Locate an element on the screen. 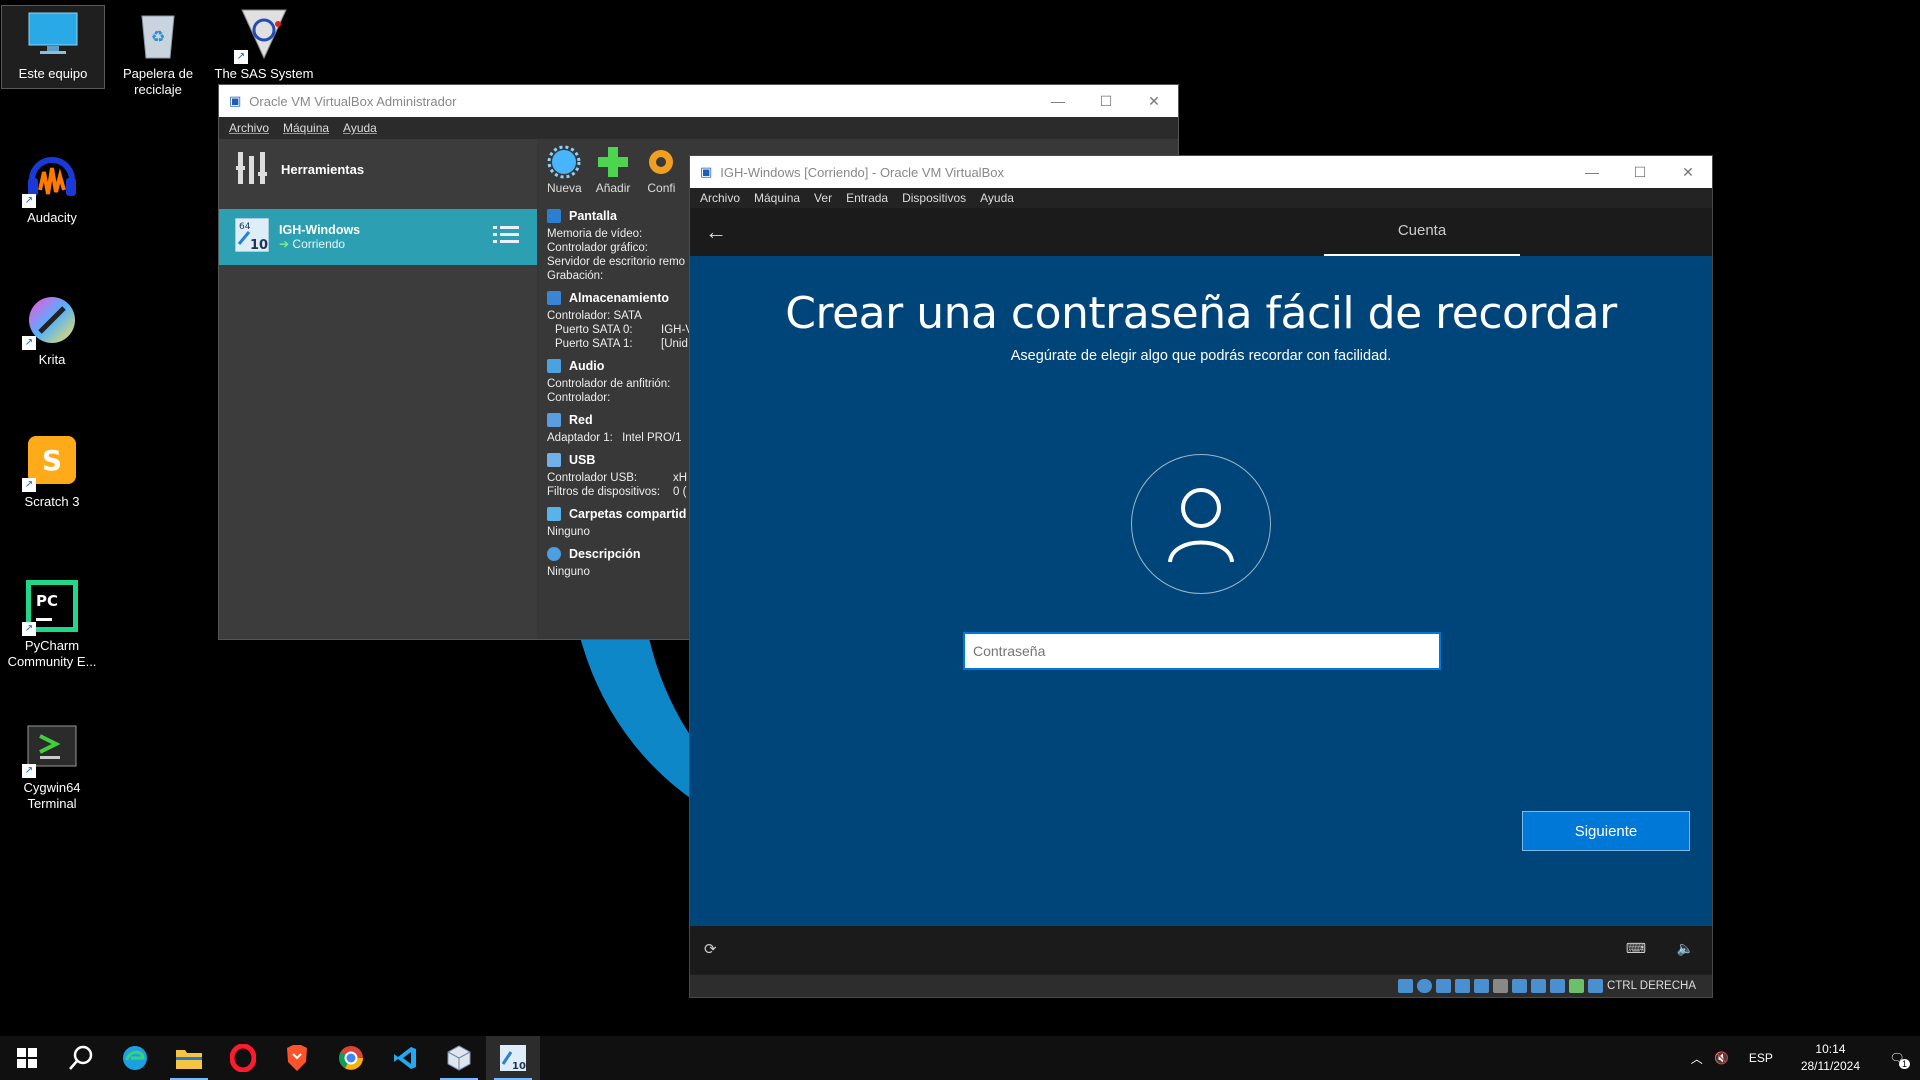 This screenshot has height=1080, width=1920. description-icon is located at coordinates (554, 554).